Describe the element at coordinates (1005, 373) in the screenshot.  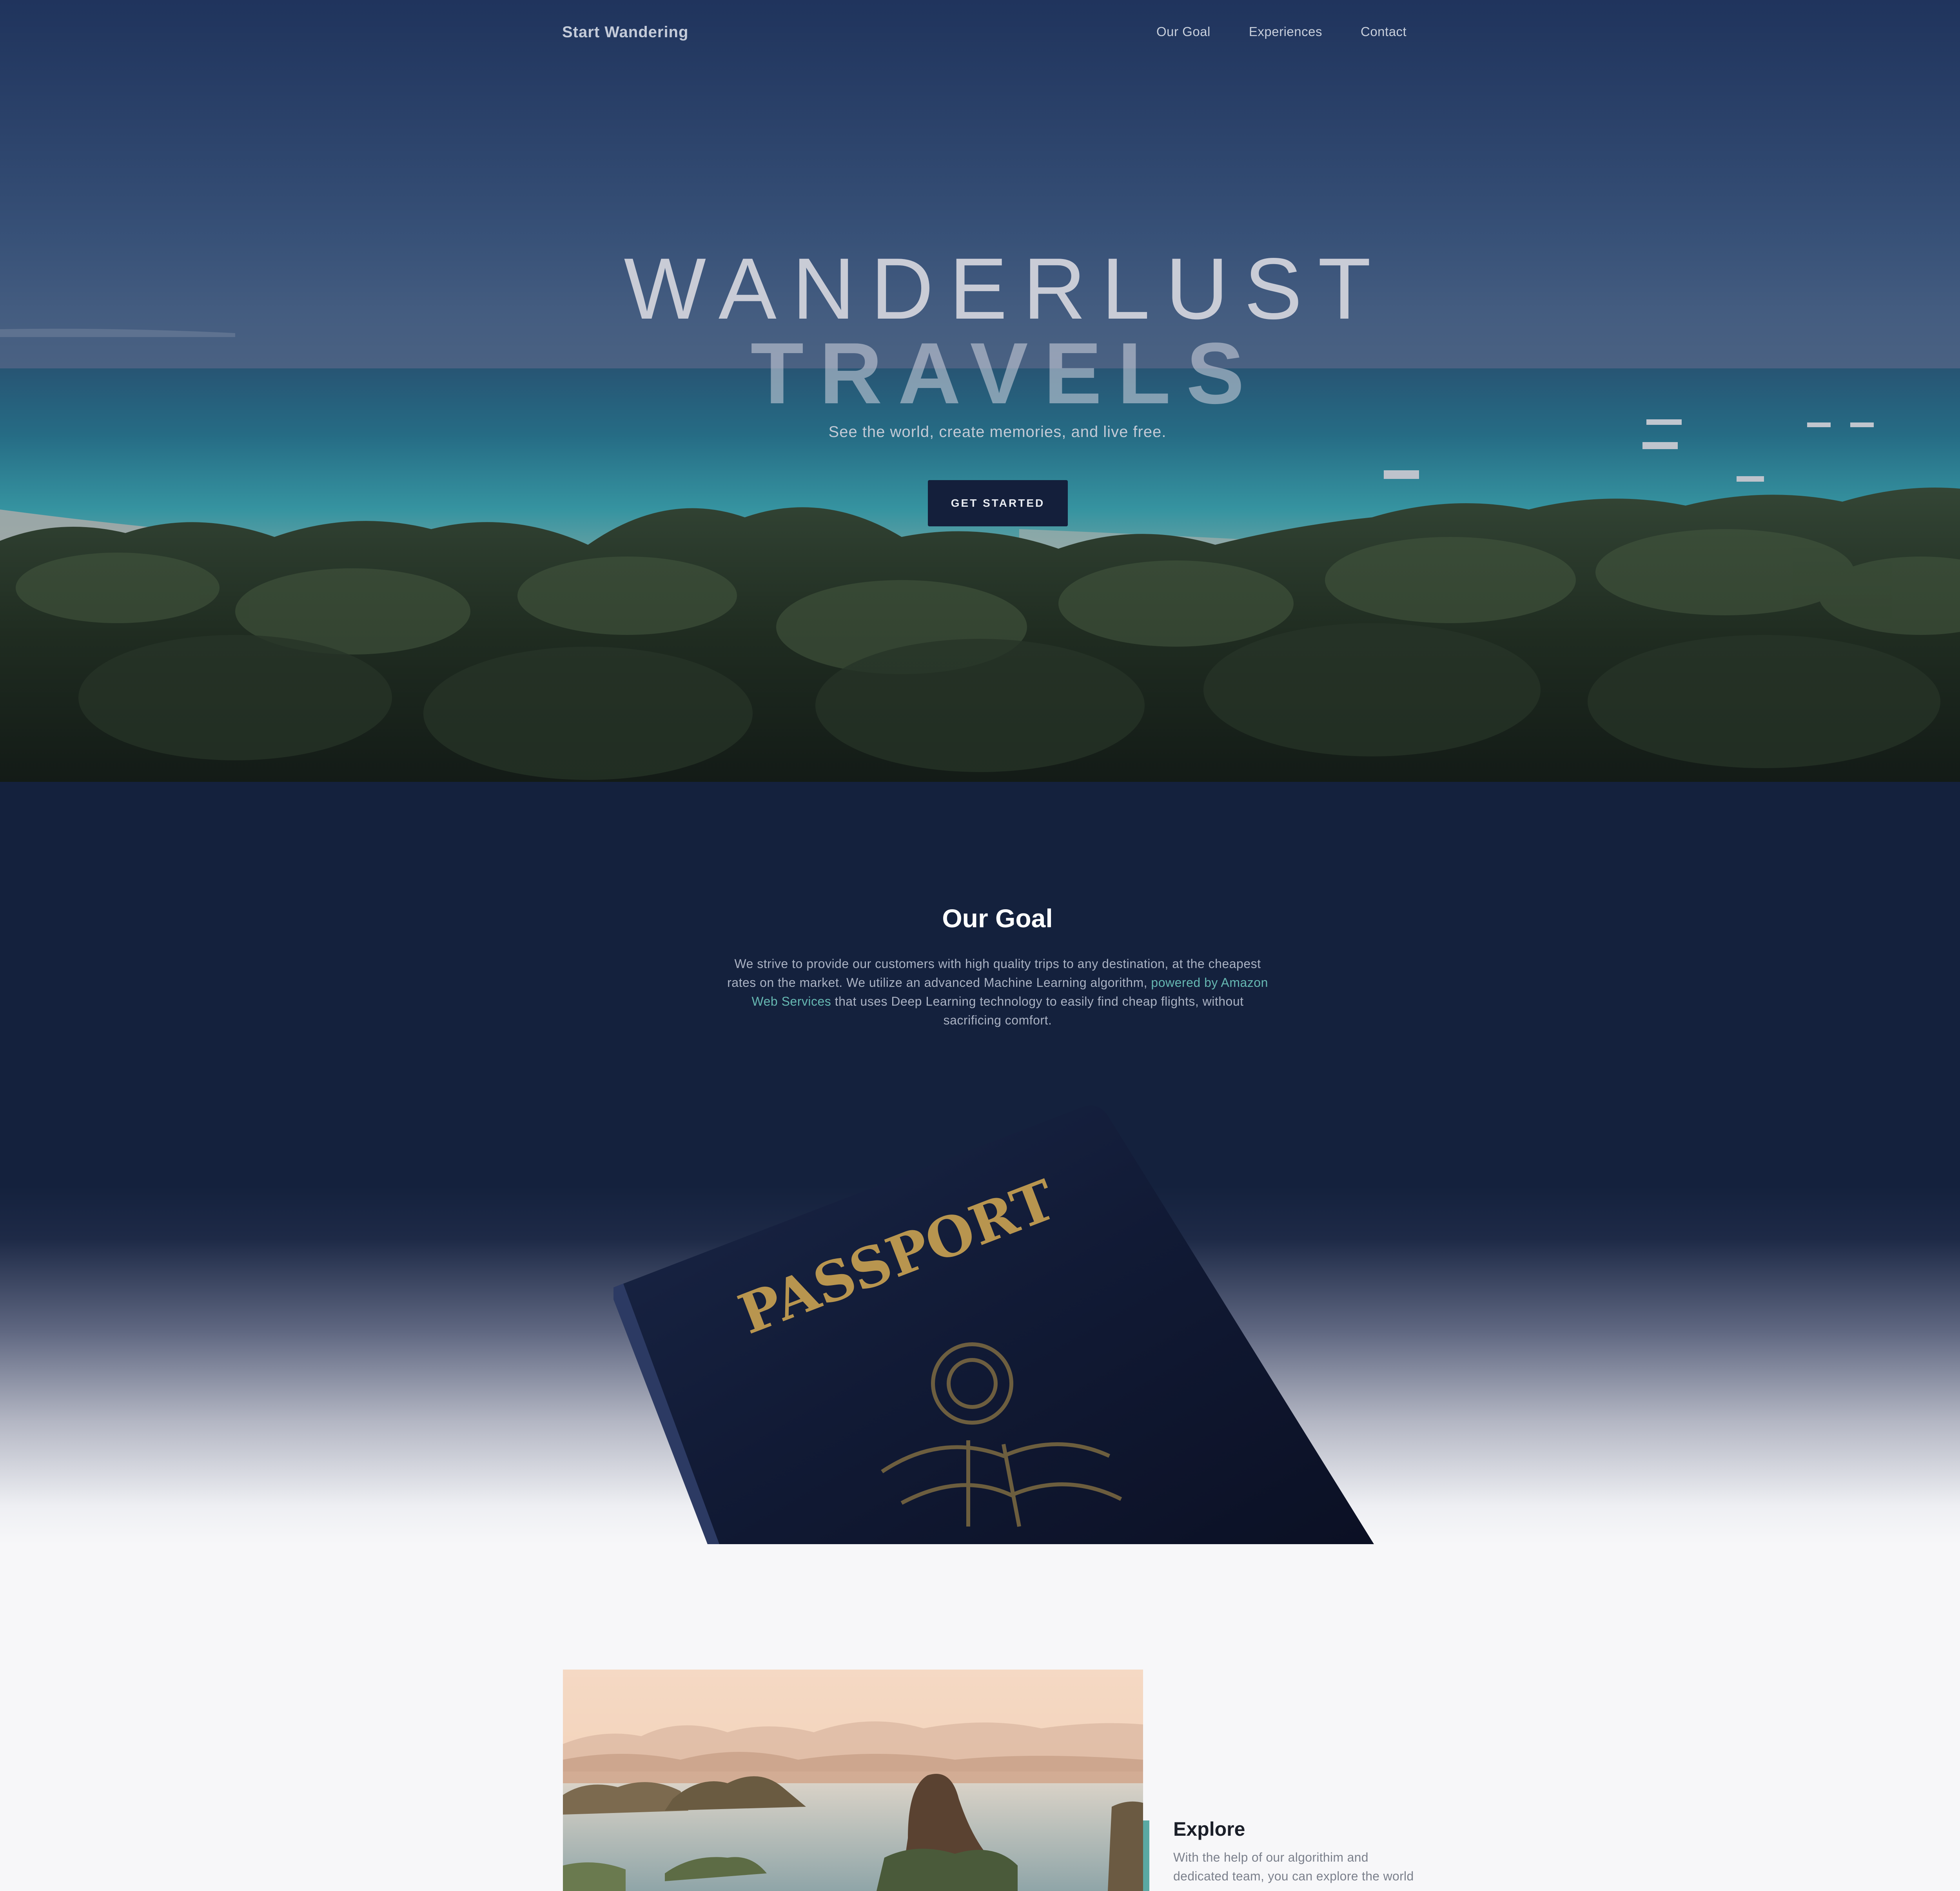
I see `hero-title-line2: TRAVELS` at that location.